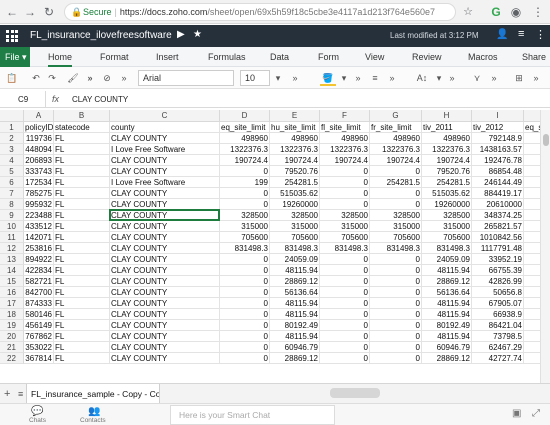 This screenshot has width=550, height=425. Describe the element at coordinates (519, 78) in the screenshot. I see `insert-icon: ⊞` at that location.